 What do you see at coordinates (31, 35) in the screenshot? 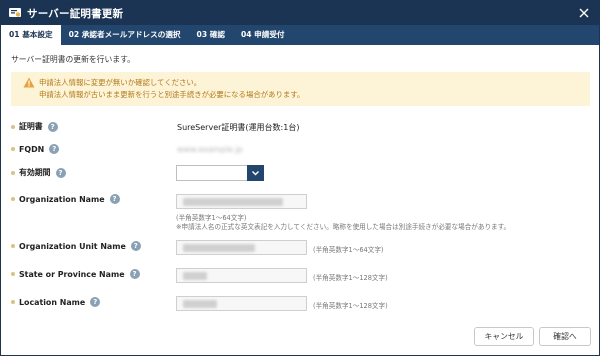
I see `tab-basic-settings: 01 基本設定` at bounding box center [31, 35].